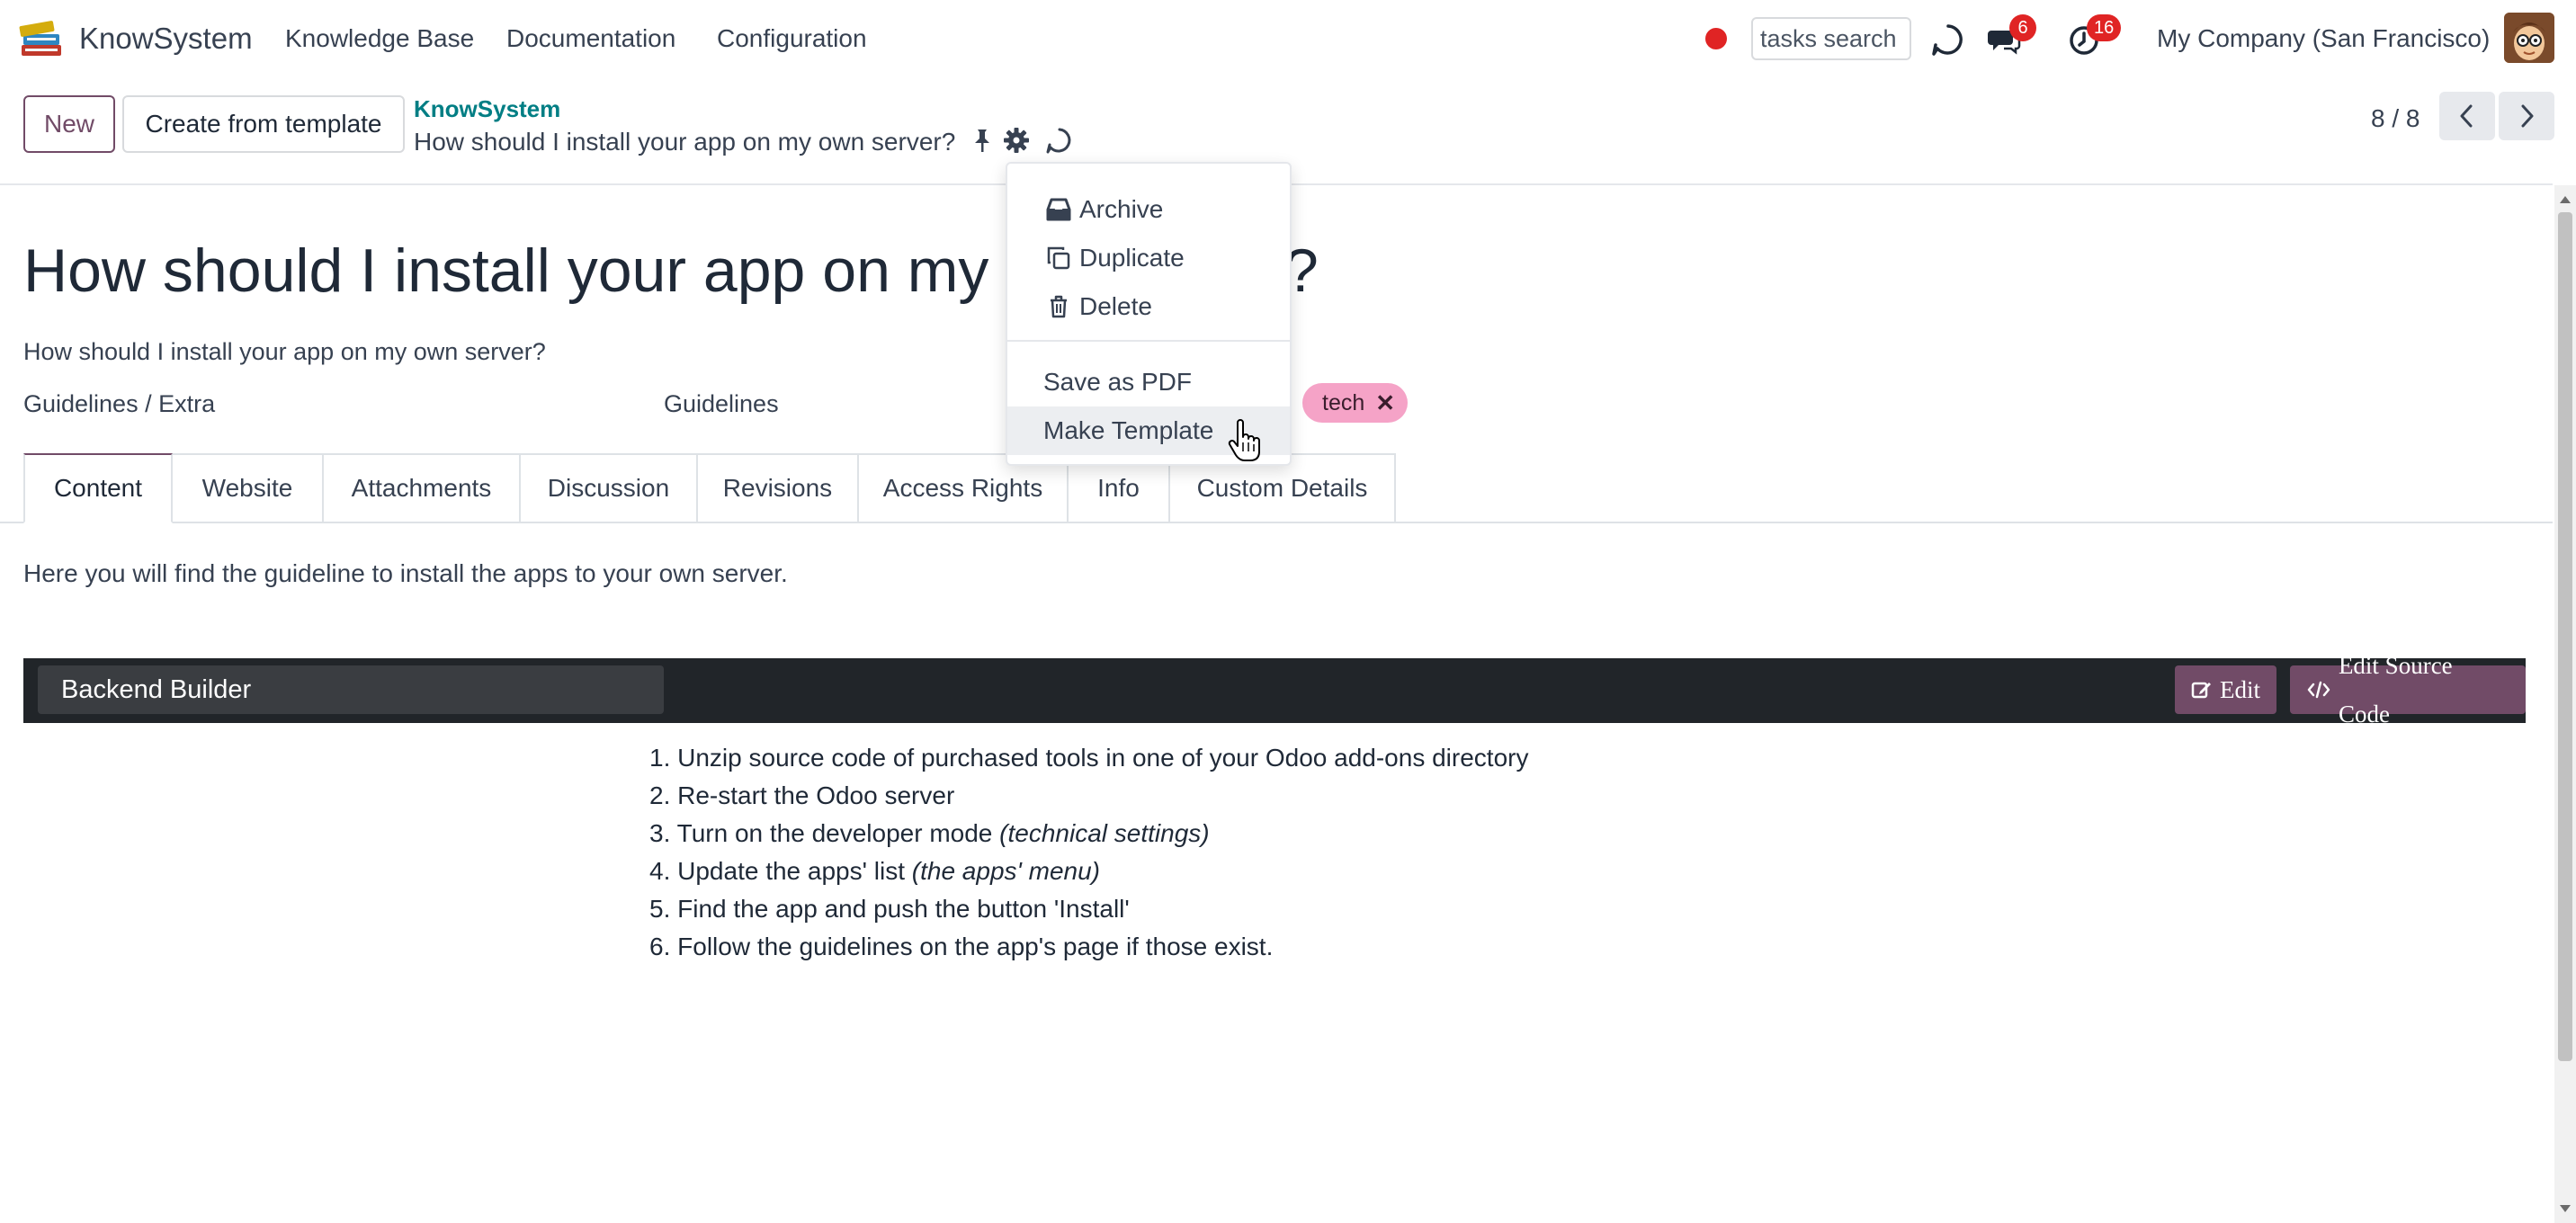 The width and height of the screenshot is (2576, 1223). I want to click on app-brand-name: KnowSystem, so click(166, 39).